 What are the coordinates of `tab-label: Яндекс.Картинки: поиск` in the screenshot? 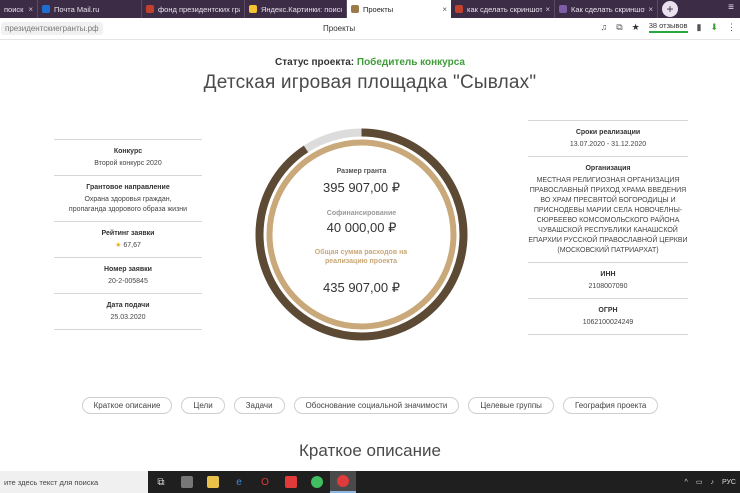 It's located at (301, 9).